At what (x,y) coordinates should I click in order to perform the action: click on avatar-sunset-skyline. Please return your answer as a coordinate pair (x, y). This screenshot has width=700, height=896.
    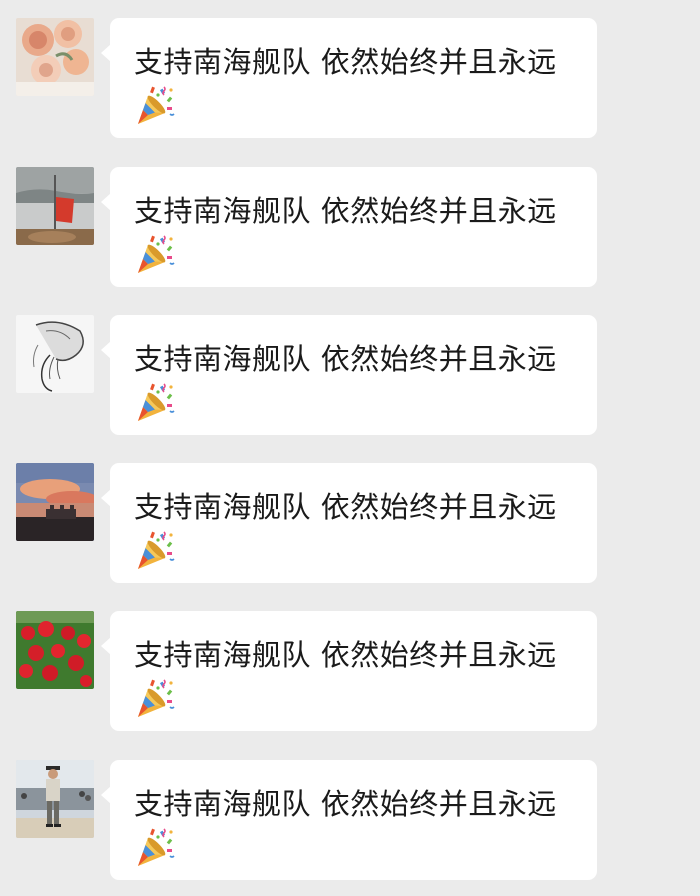
    Looking at the image, I should click on (55, 502).